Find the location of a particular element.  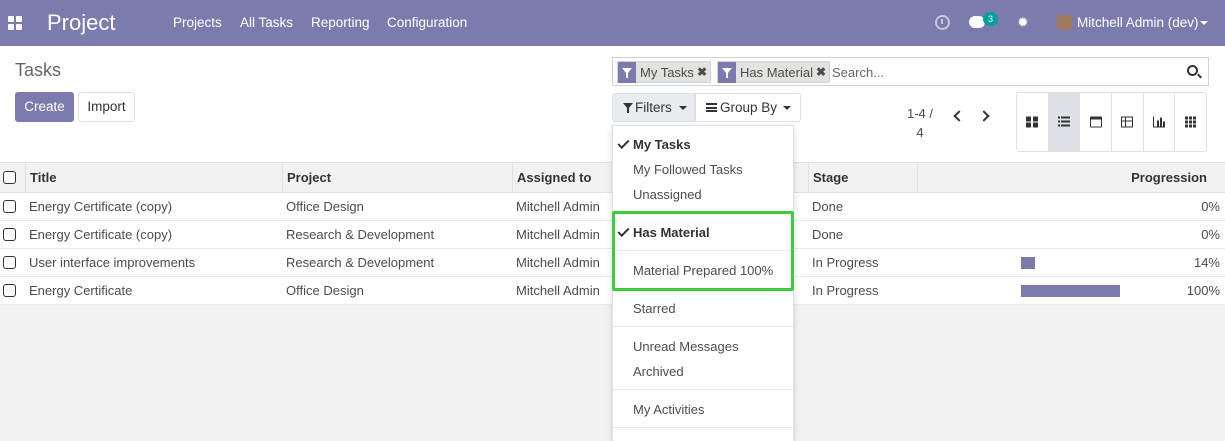

cell-title: User interface improvements is located at coordinates (112, 262).